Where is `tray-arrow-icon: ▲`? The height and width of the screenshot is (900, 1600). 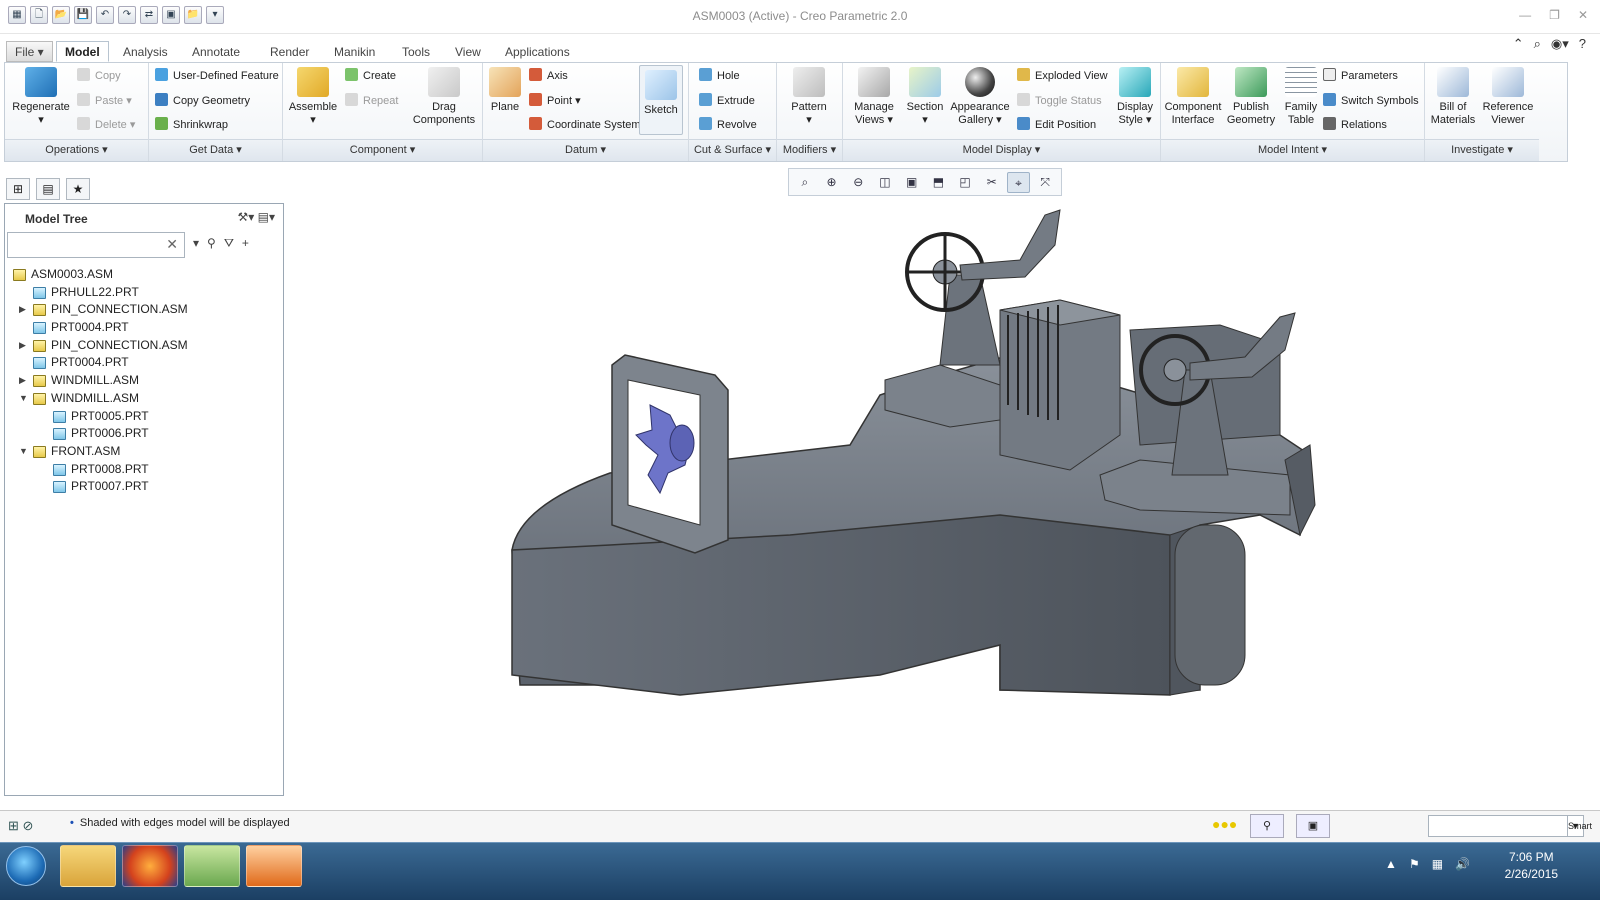 tray-arrow-icon: ▲ is located at coordinates (1391, 864).